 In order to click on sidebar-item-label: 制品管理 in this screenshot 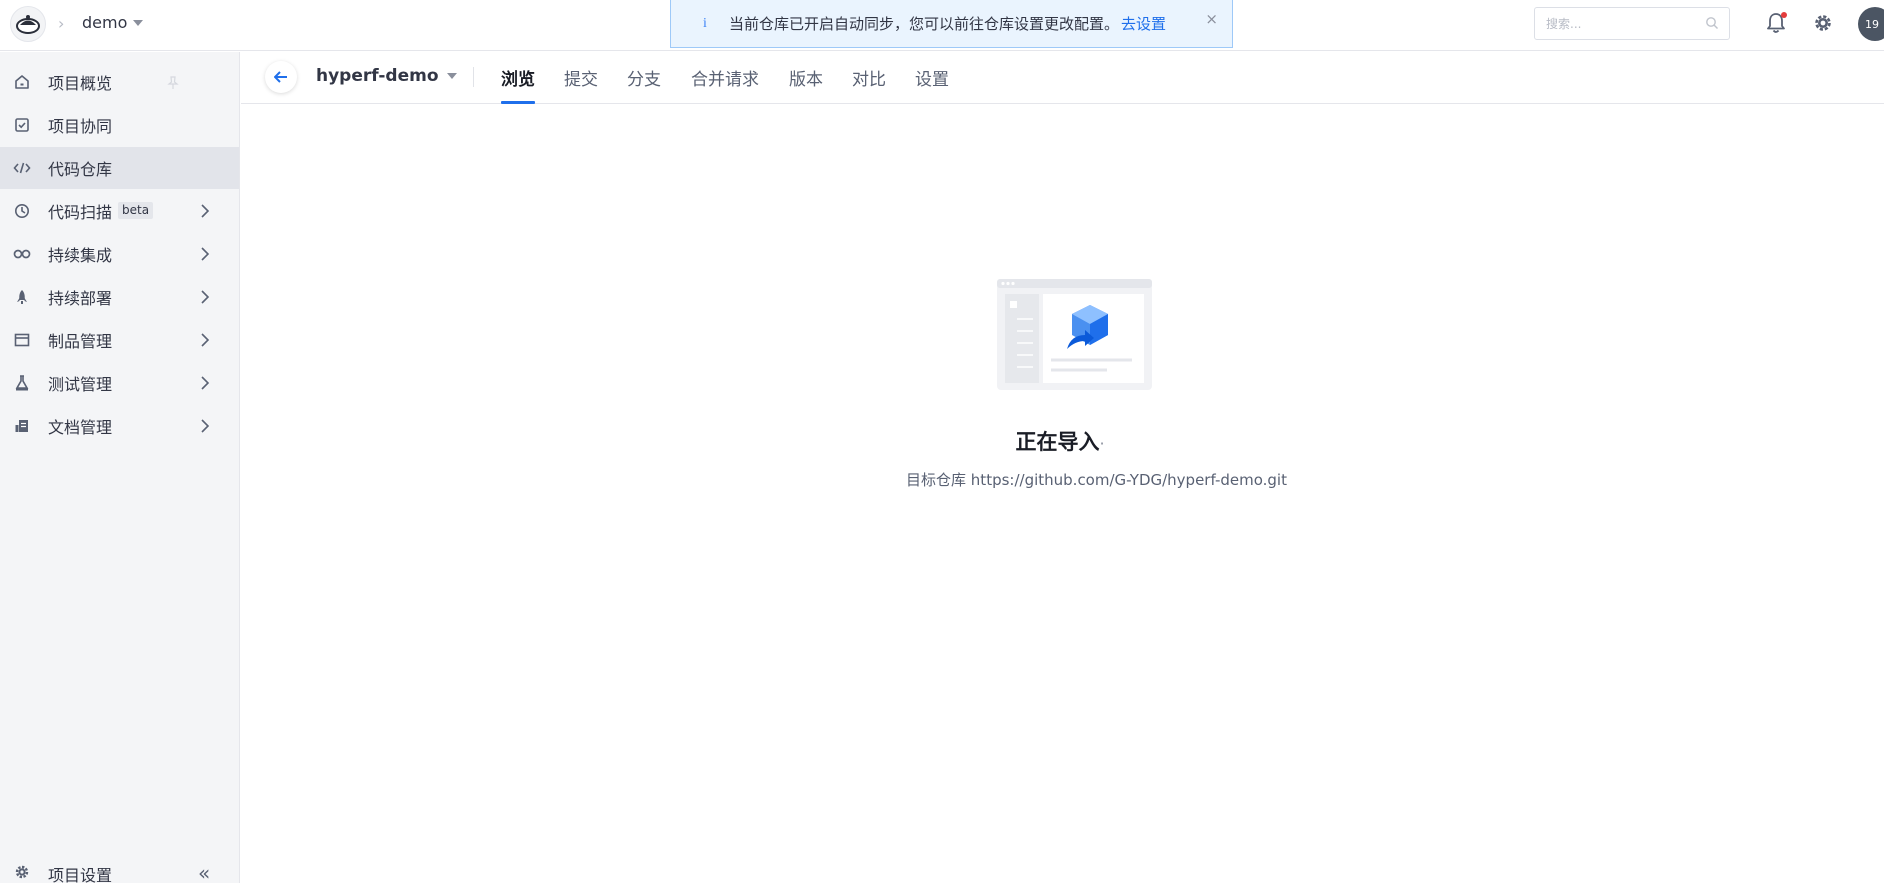, I will do `click(80, 341)`.